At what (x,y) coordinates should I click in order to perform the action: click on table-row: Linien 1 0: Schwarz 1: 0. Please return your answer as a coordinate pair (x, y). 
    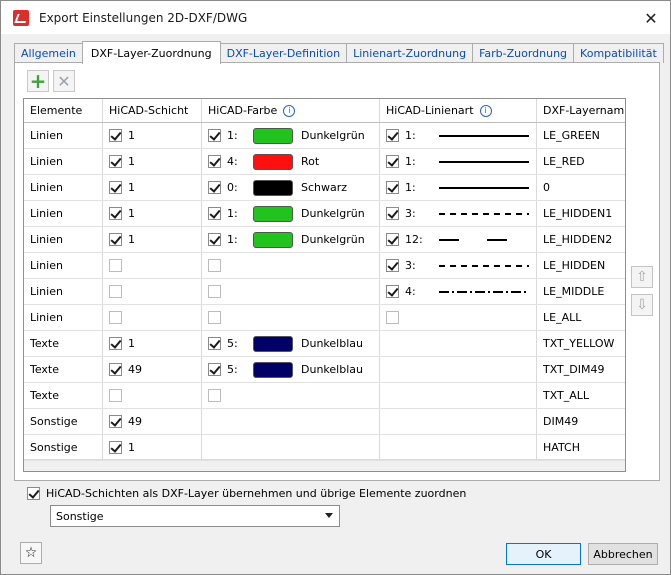
    Looking at the image, I should click on (324, 188).